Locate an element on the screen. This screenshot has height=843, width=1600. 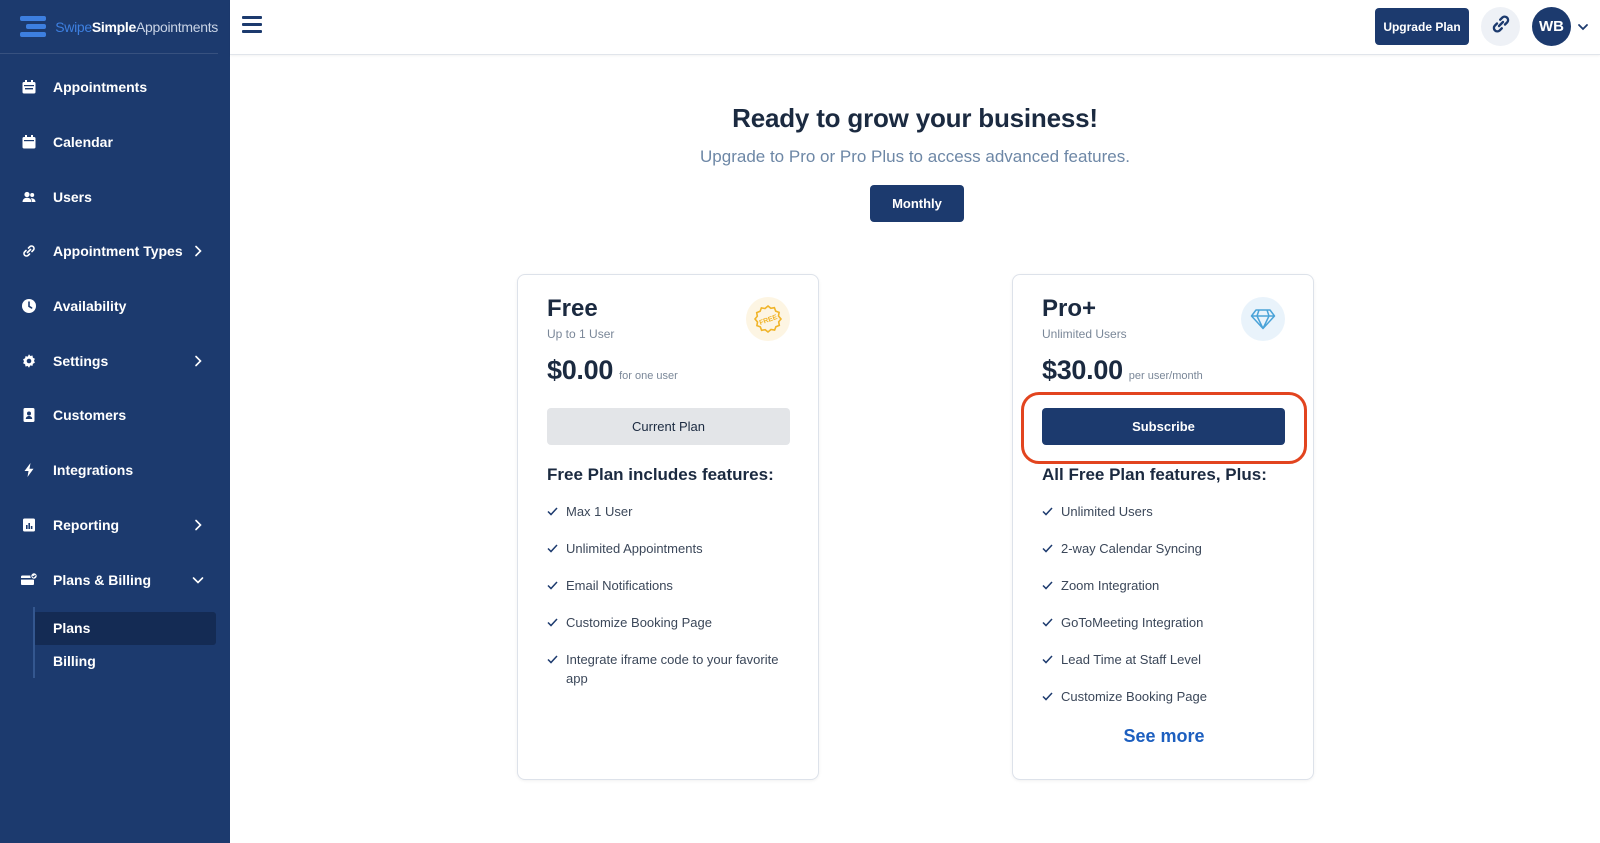
brand-swipe: Swipe is located at coordinates (73, 26).